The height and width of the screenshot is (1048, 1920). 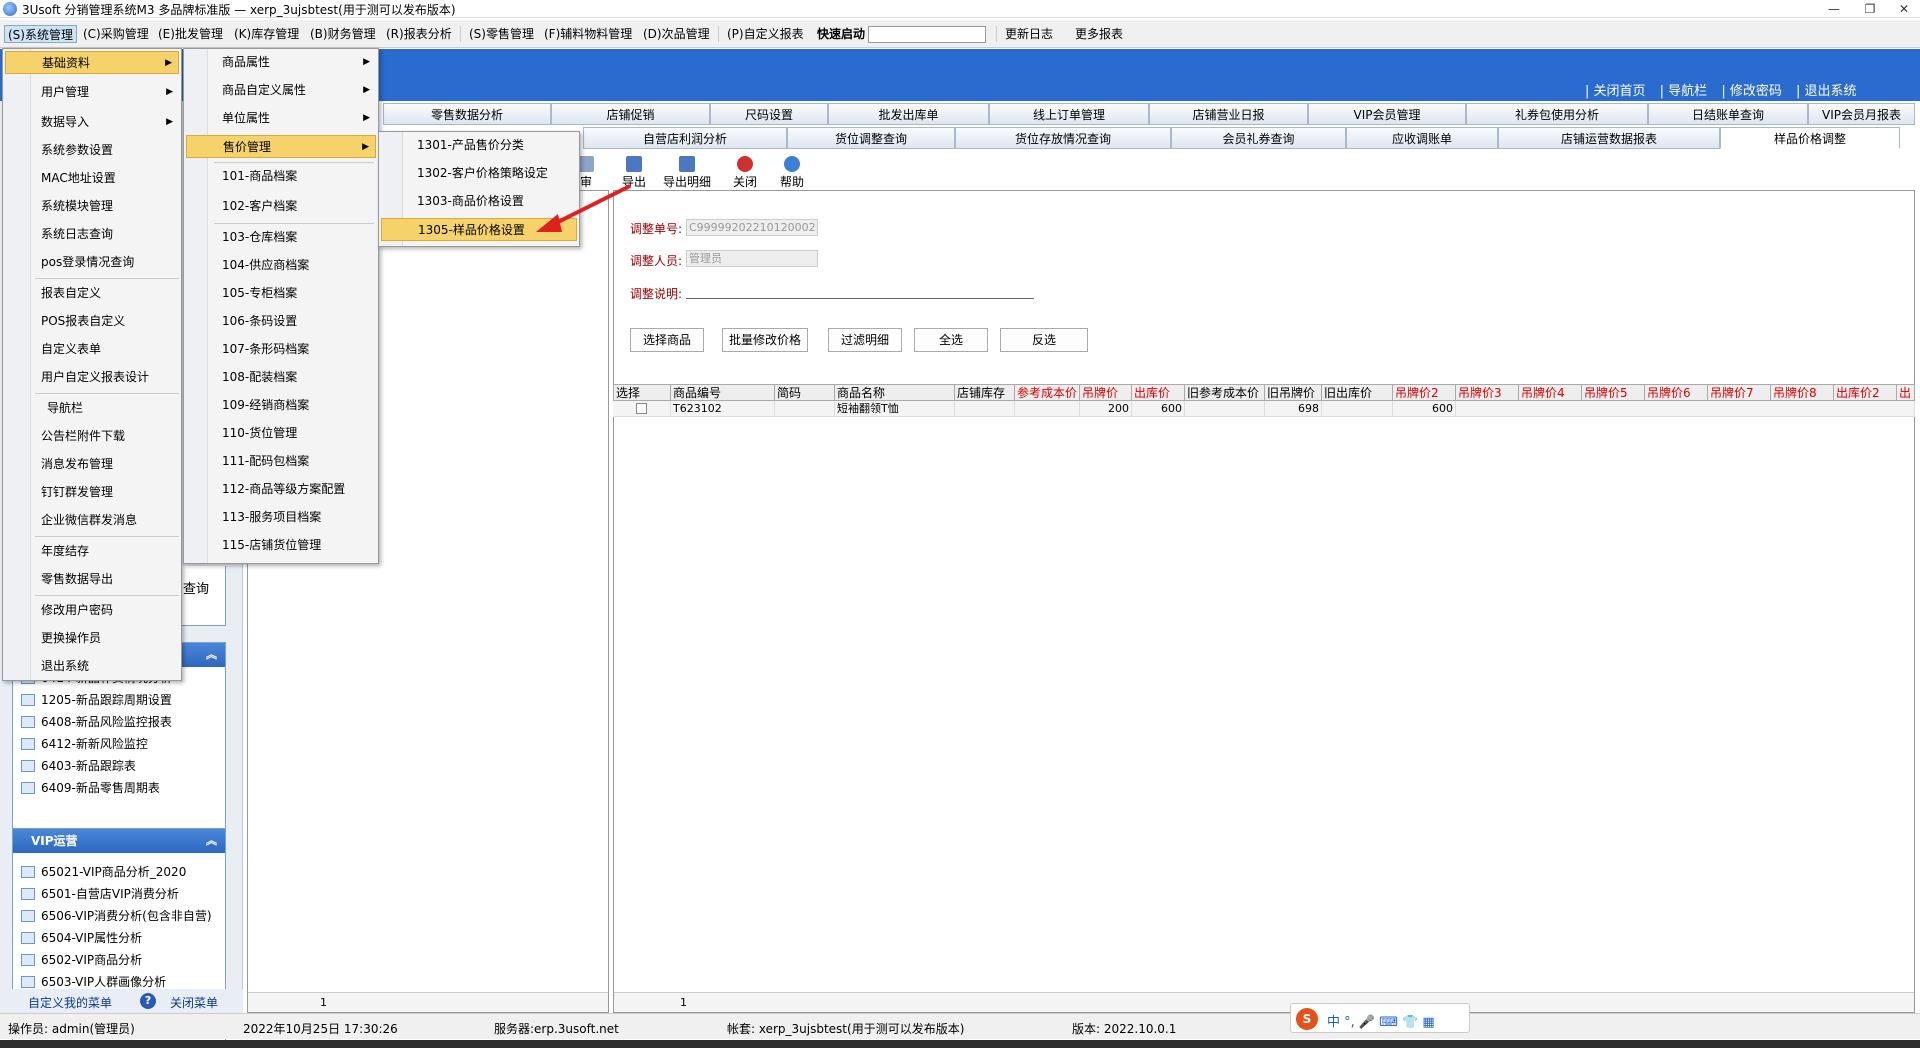 What do you see at coordinates (1258, 138) in the screenshot?
I see `tab: 会员礼券查询` at bounding box center [1258, 138].